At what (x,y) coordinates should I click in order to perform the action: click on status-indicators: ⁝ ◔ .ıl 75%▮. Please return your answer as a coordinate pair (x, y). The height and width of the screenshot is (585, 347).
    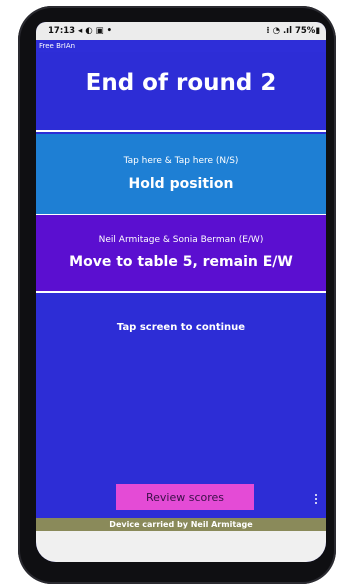
    Looking at the image, I should click on (293, 31).